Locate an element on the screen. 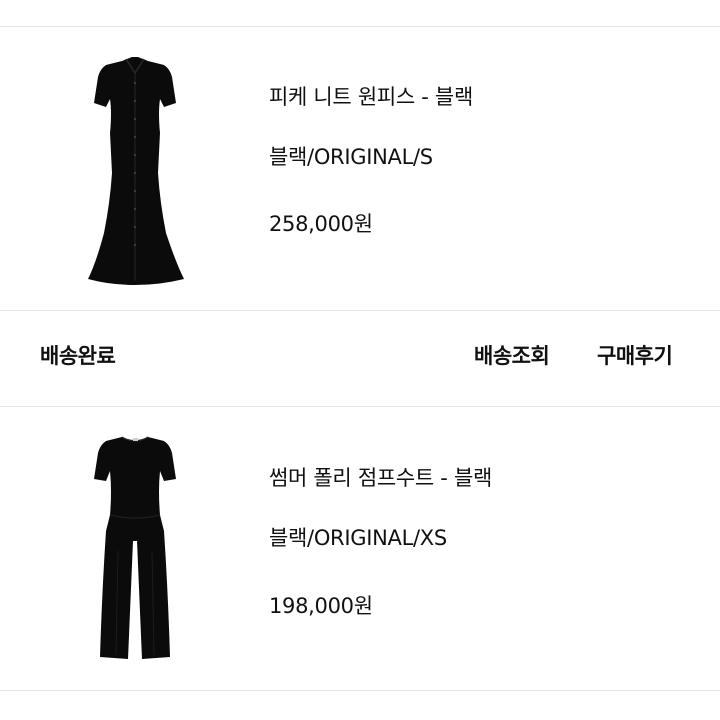  knit-dress-image is located at coordinates (135, 171).